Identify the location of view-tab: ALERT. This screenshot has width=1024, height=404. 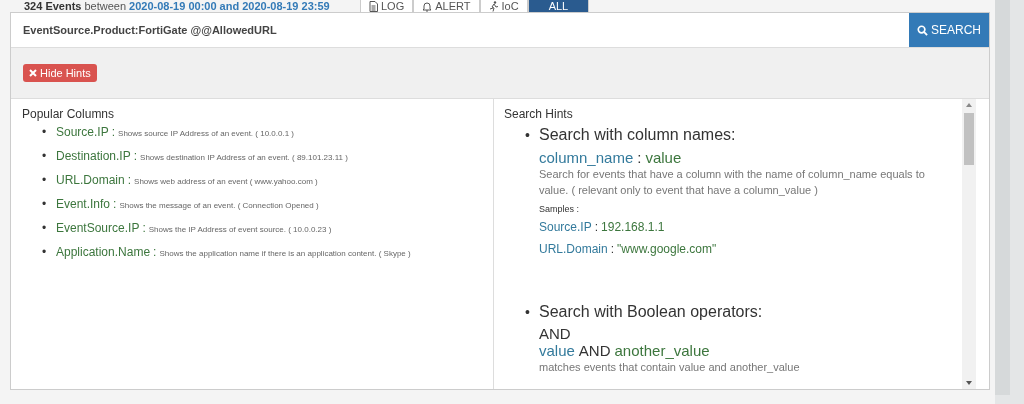
(446, 6).